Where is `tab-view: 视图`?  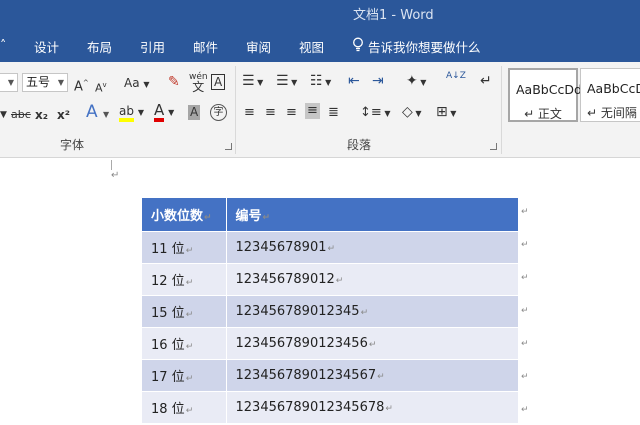
tab-view: 视图 is located at coordinates (311, 46).